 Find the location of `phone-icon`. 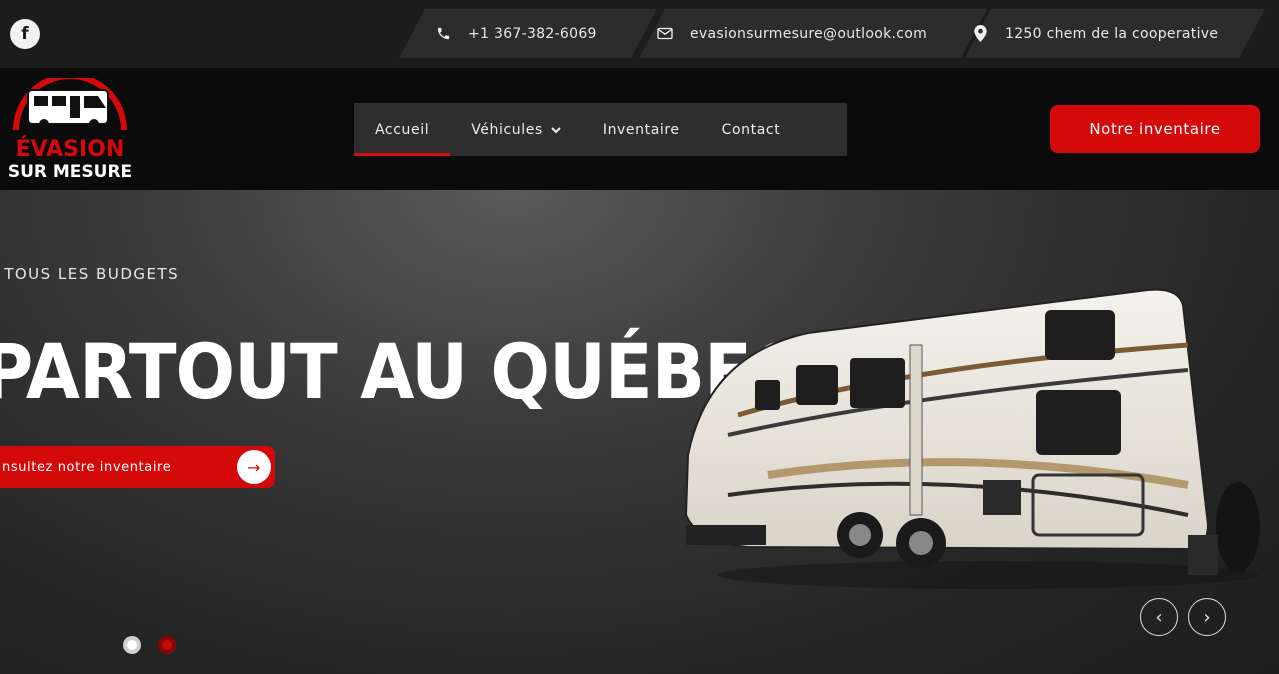

phone-icon is located at coordinates (443, 34).